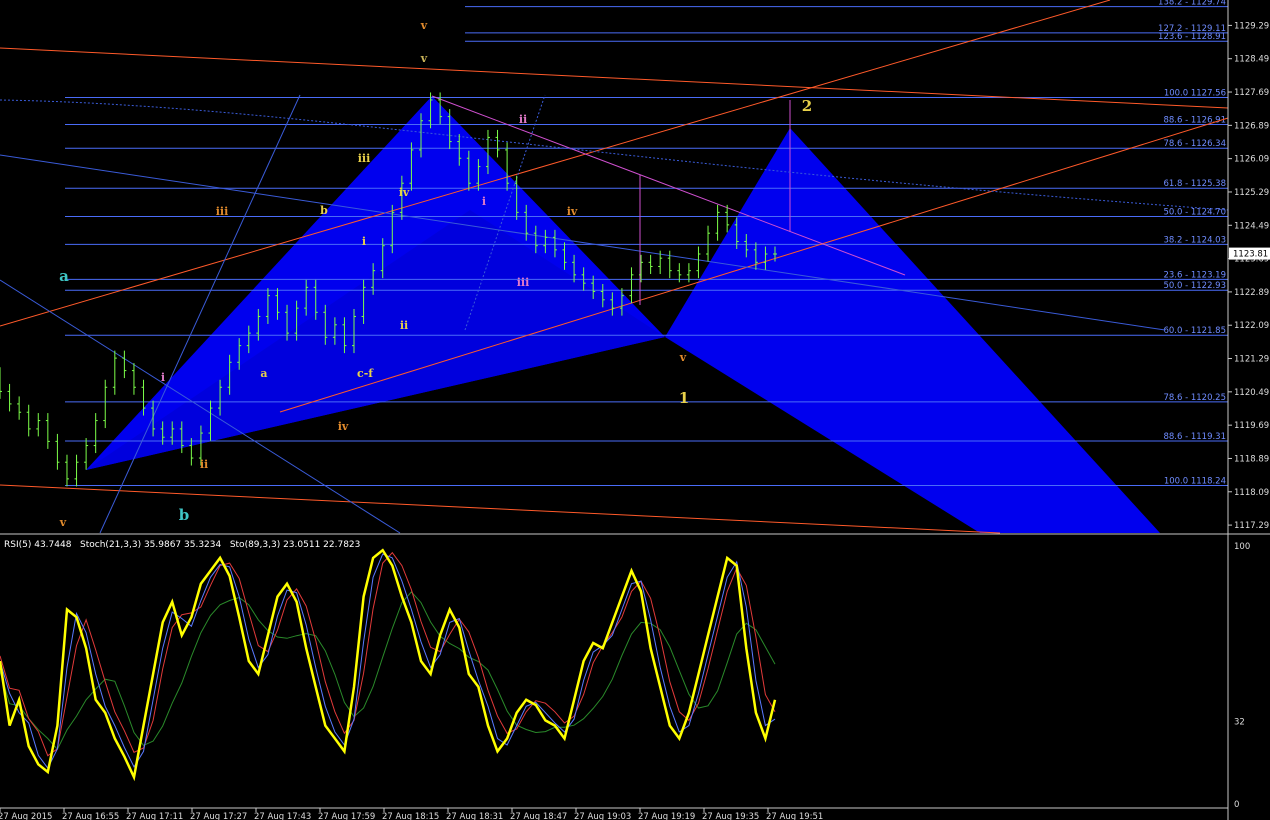 This screenshot has height=820, width=1270. Describe the element at coordinates (602, 816) in the screenshot. I see `time-tick-label: 27 Aug 19:03` at that location.